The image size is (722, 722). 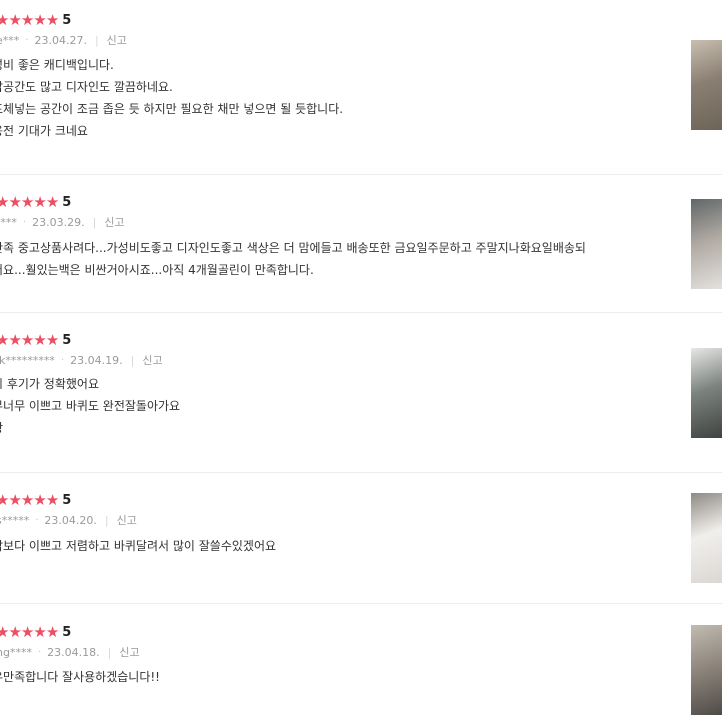 I want to click on review-date: 23.04.27., so click(x=60, y=40).